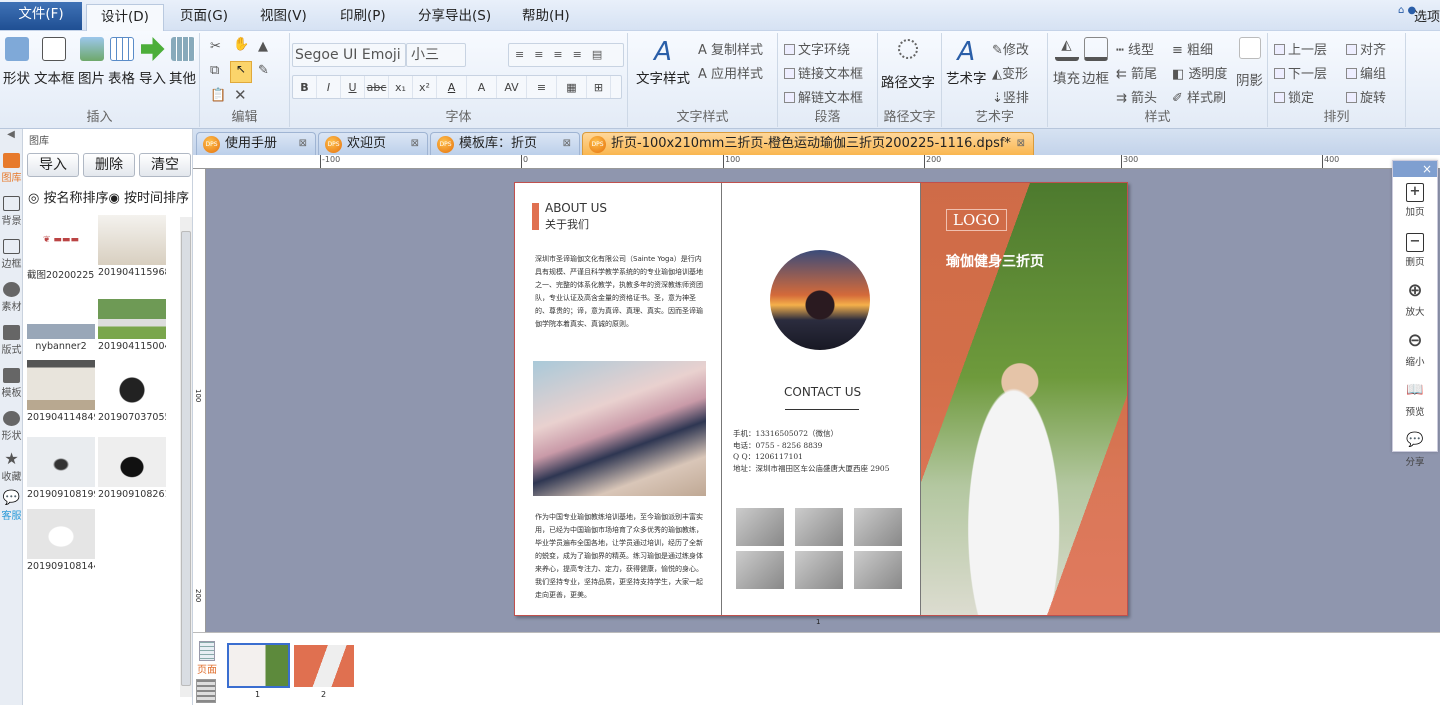 Image resolution: width=1440 pixels, height=705 pixels. What do you see at coordinates (1199, 96) in the screenshot?
I see `style-brush-button: ✐ 样式刷` at bounding box center [1199, 96].